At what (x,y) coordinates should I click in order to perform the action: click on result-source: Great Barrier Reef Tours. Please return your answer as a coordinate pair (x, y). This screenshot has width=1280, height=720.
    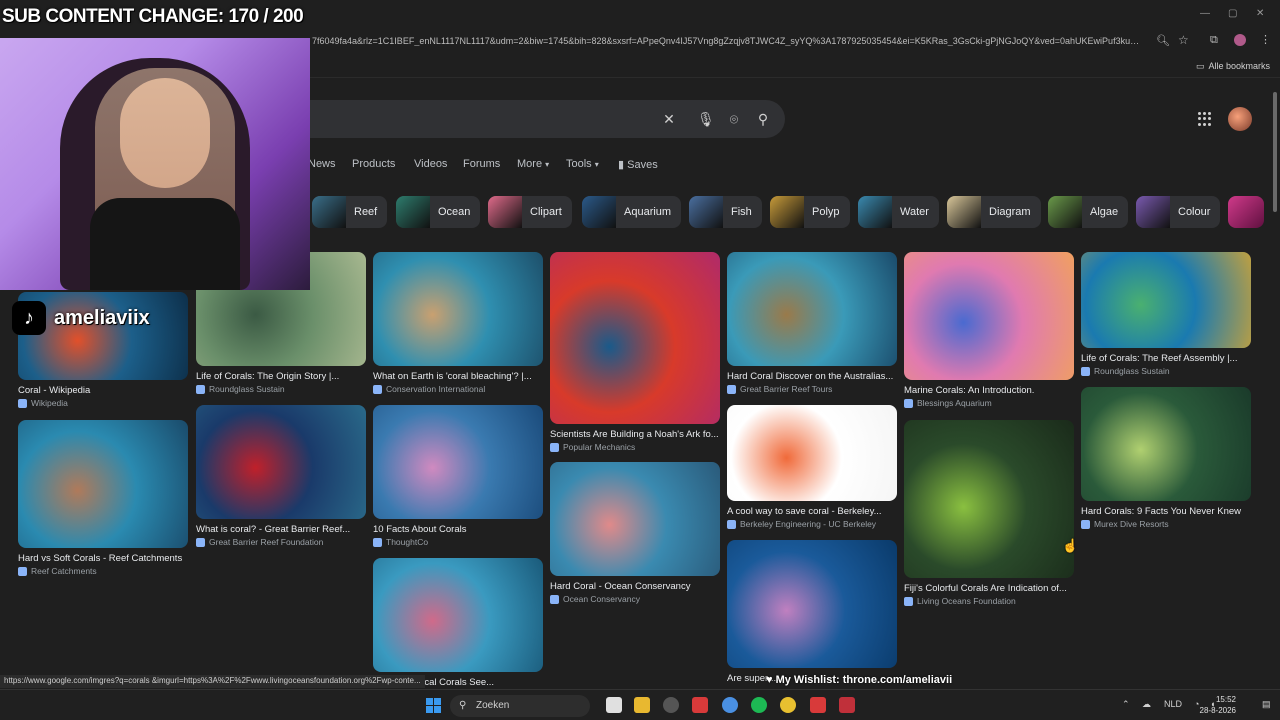
    Looking at the image, I should click on (812, 389).